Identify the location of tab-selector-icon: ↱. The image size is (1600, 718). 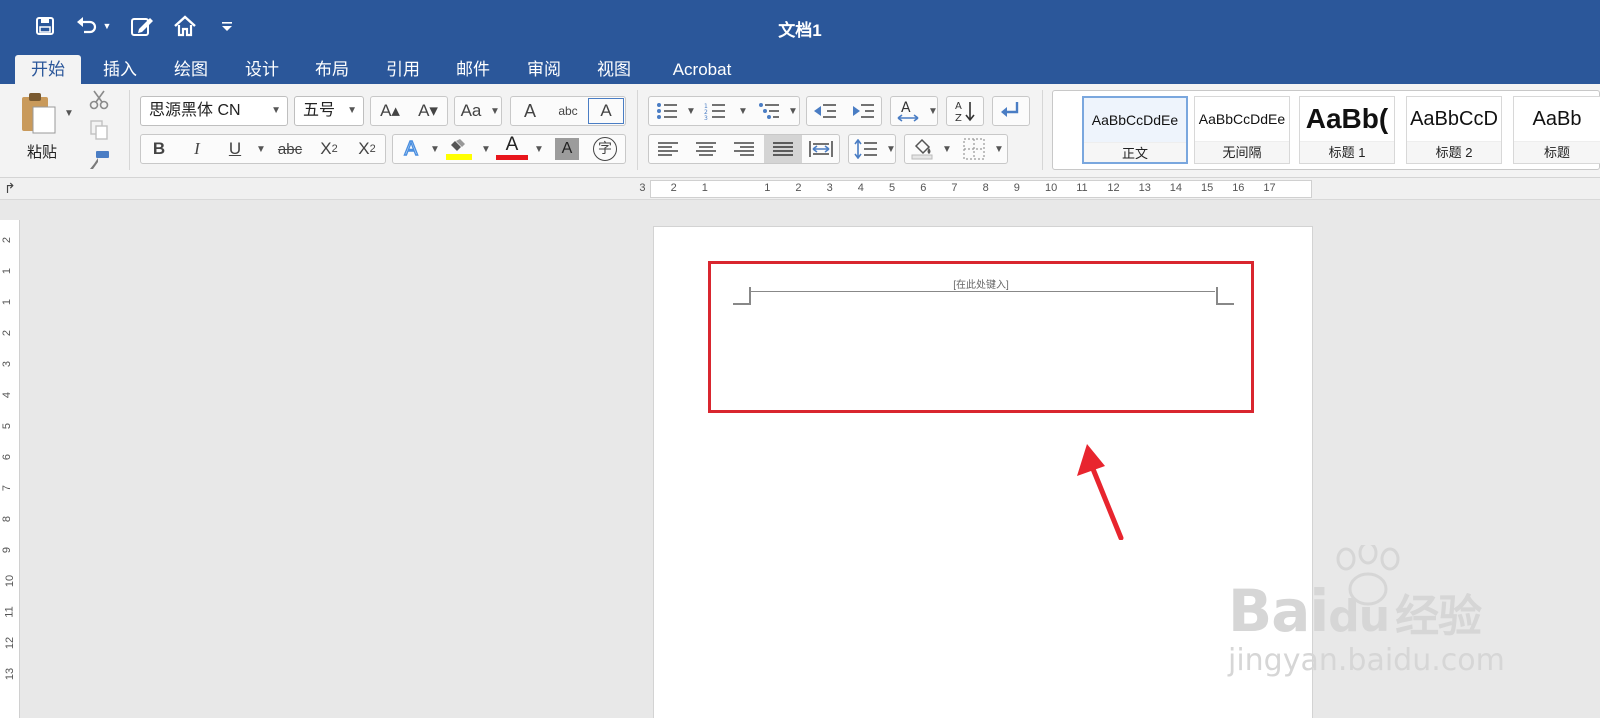
(10, 188).